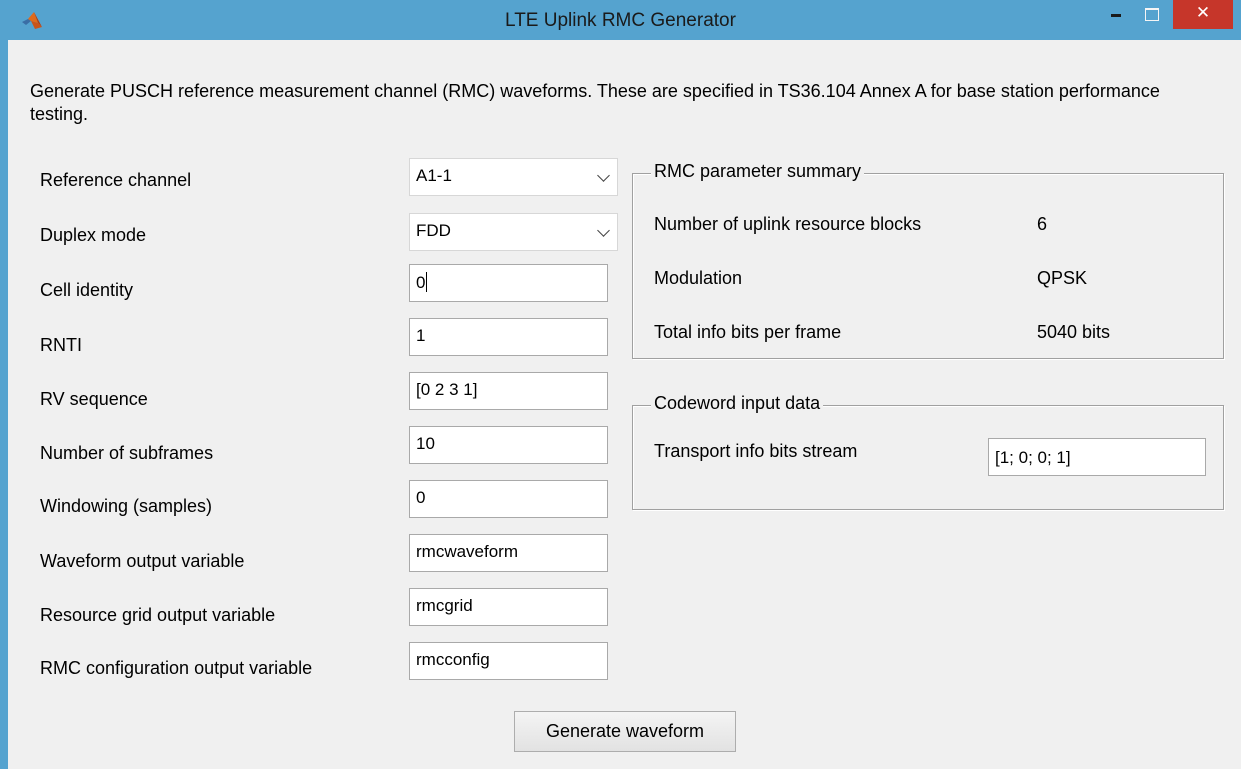 This screenshot has height=769, width=1241. Describe the element at coordinates (508, 499) in the screenshot. I see `windowing-input: 0` at that location.